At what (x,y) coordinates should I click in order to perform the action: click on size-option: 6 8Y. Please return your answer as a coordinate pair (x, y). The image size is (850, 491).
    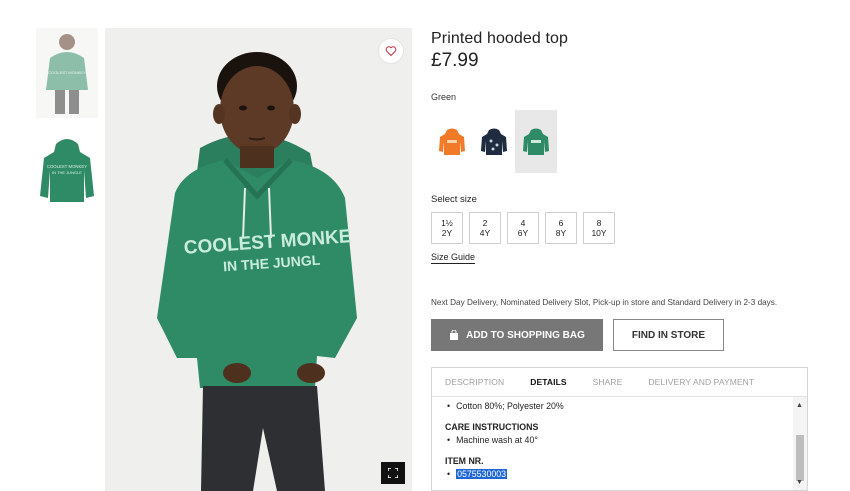
    Looking at the image, I should click on (561, 228).